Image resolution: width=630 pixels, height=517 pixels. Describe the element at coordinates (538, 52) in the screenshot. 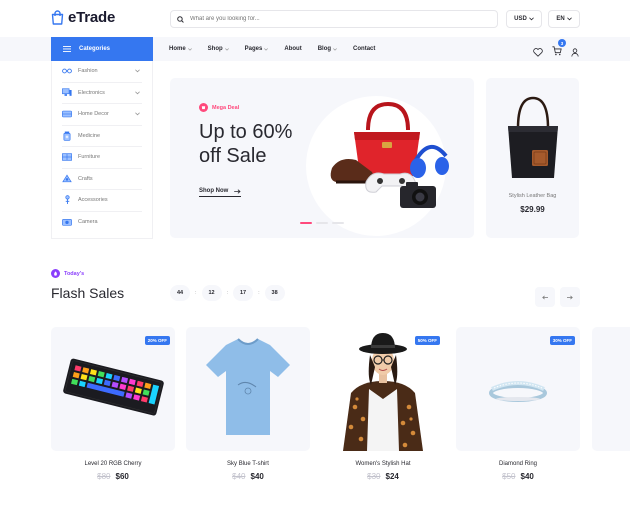

I see `heart-icon` at that location.